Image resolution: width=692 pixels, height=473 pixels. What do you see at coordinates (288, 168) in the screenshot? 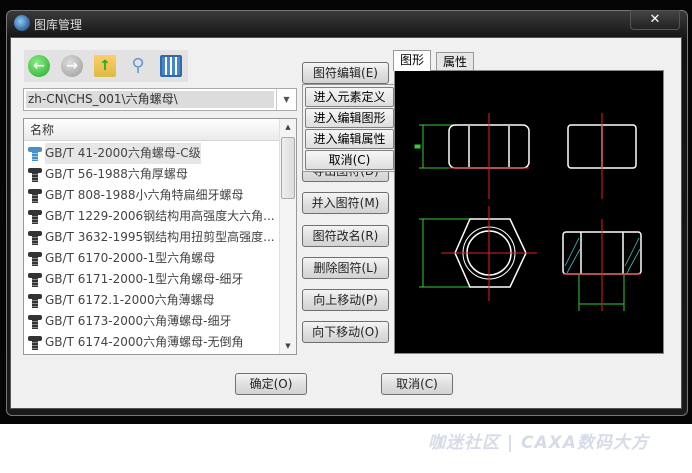
I see `scroll-thumb` at bounding box center [288, 168].